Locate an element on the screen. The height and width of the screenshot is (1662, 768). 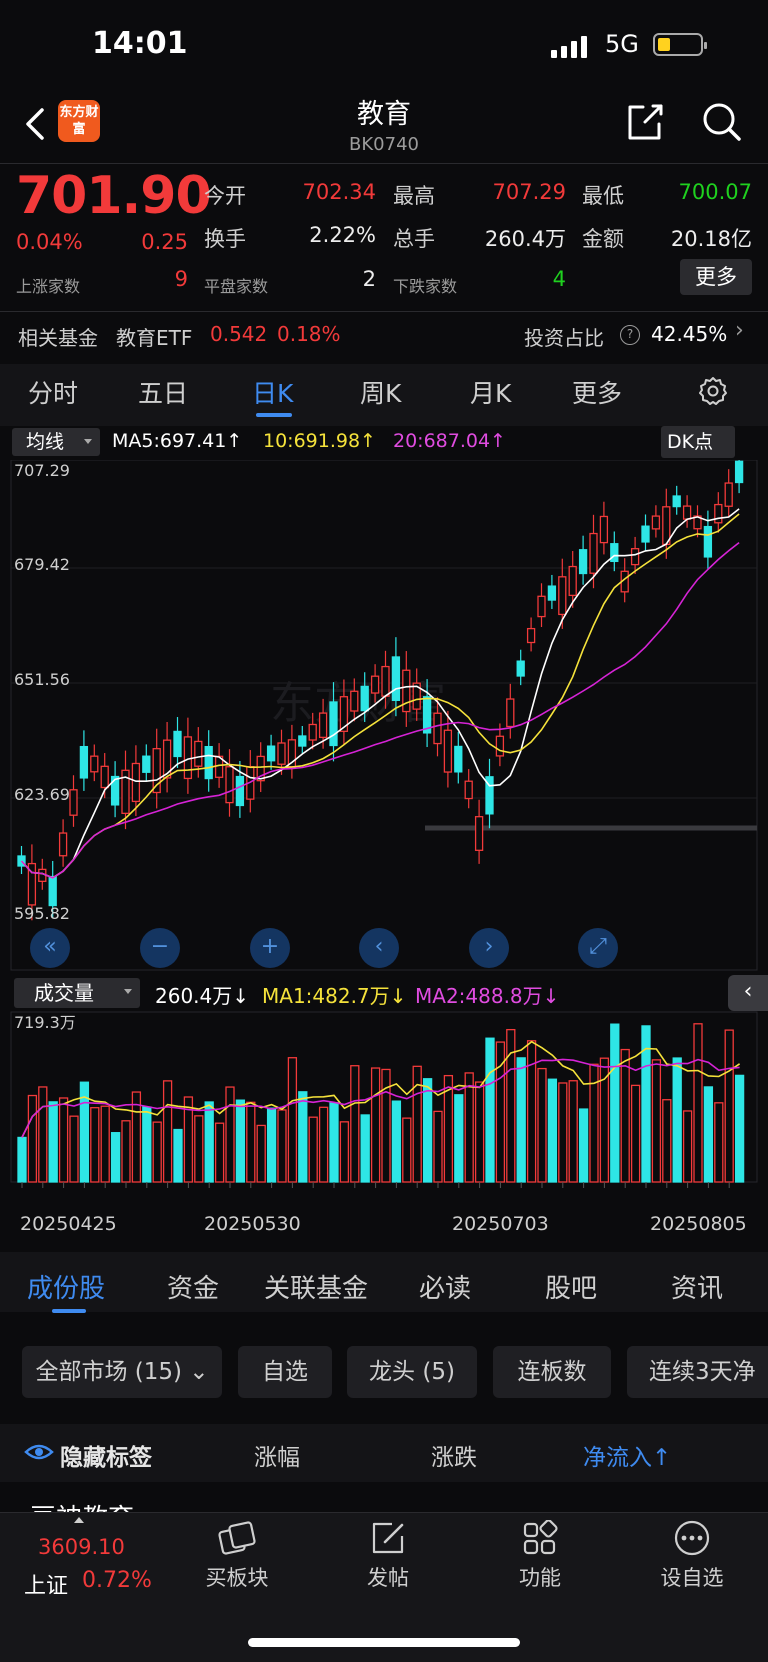
tab-forum: 股吧 is located at coordinates (571, 1286).